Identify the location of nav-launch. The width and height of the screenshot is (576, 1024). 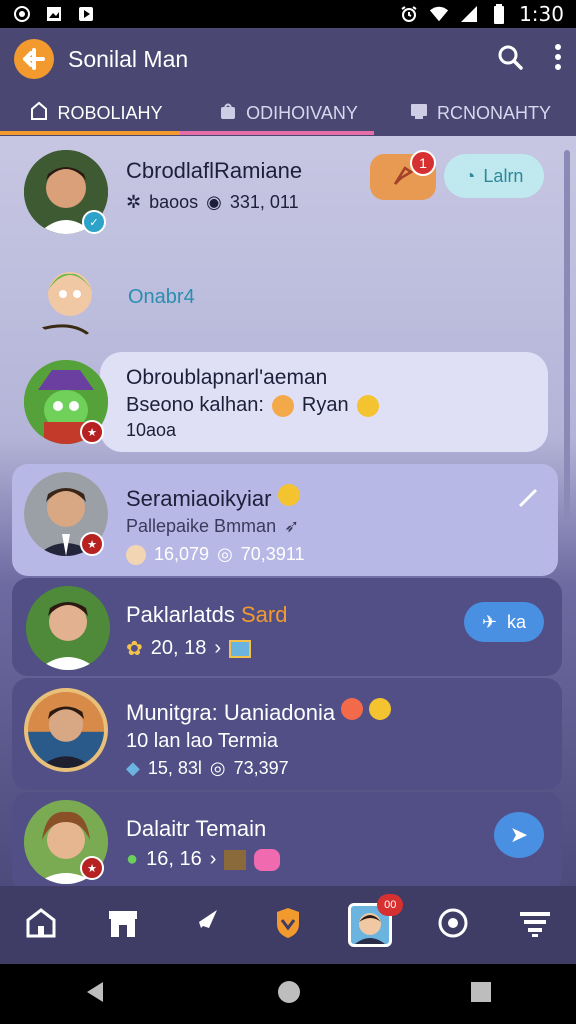
(206, 925).